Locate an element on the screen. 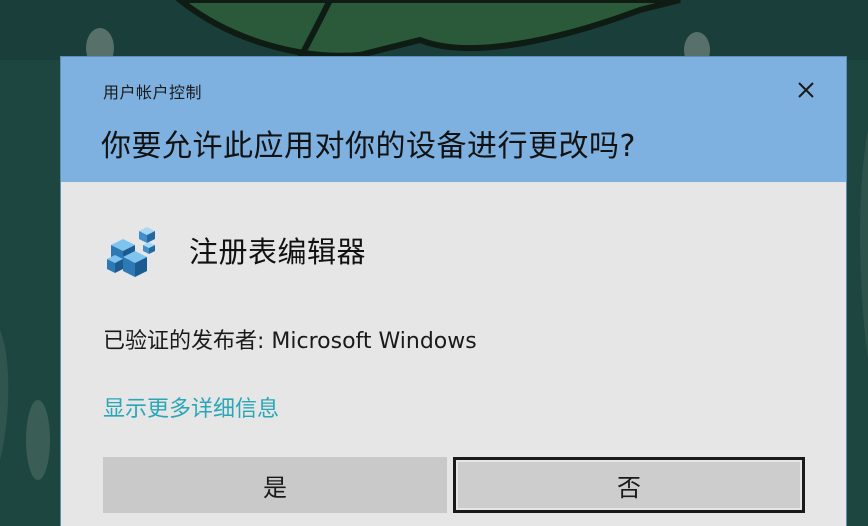 The image size is (868, 526). close-icon is located at coordinates (806, 90).